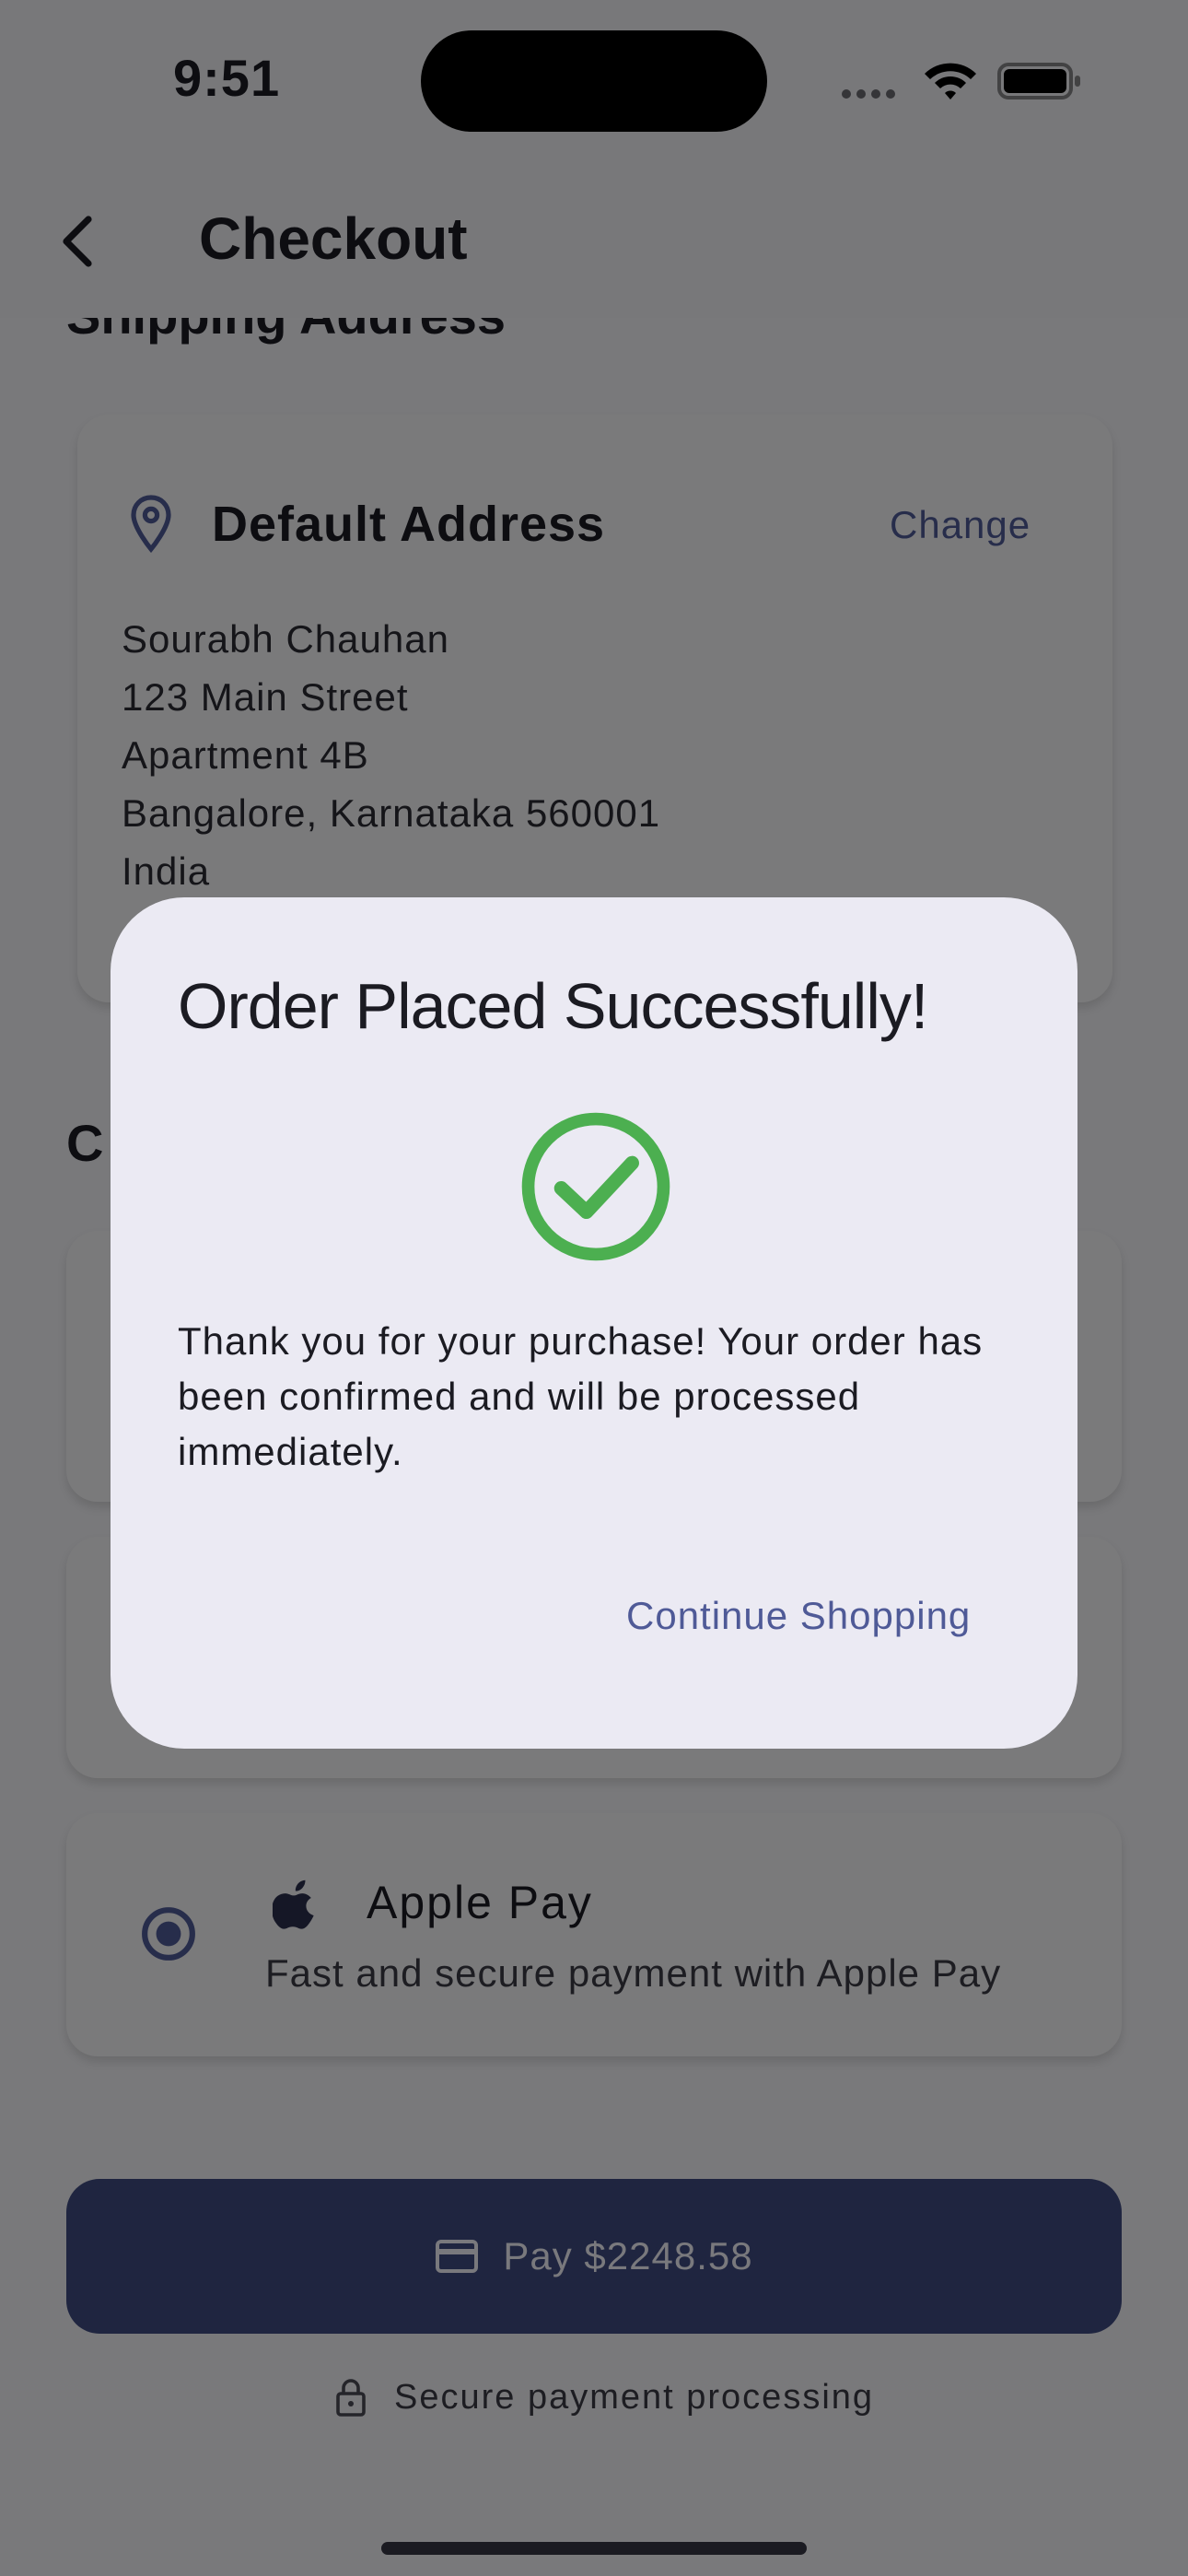  I want to click on dialog-title: Order Placed Successfully!, so click(553, 1006).